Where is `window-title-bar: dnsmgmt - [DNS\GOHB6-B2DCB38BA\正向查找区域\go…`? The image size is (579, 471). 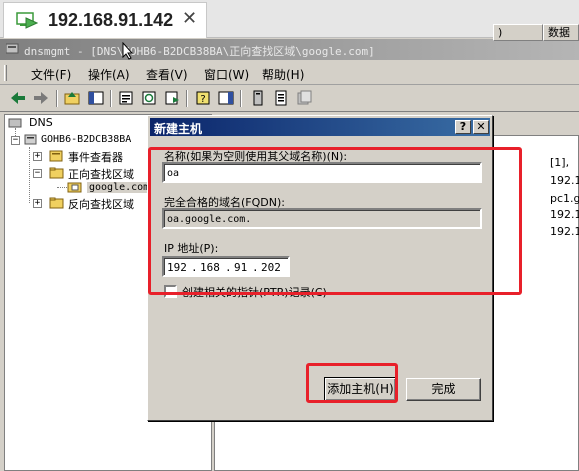
window-title-bar: dnsmgmt - [DNS\GOHB6-B2DCB38BA\正向查找区域\go… is located at coordinates (289, 49).